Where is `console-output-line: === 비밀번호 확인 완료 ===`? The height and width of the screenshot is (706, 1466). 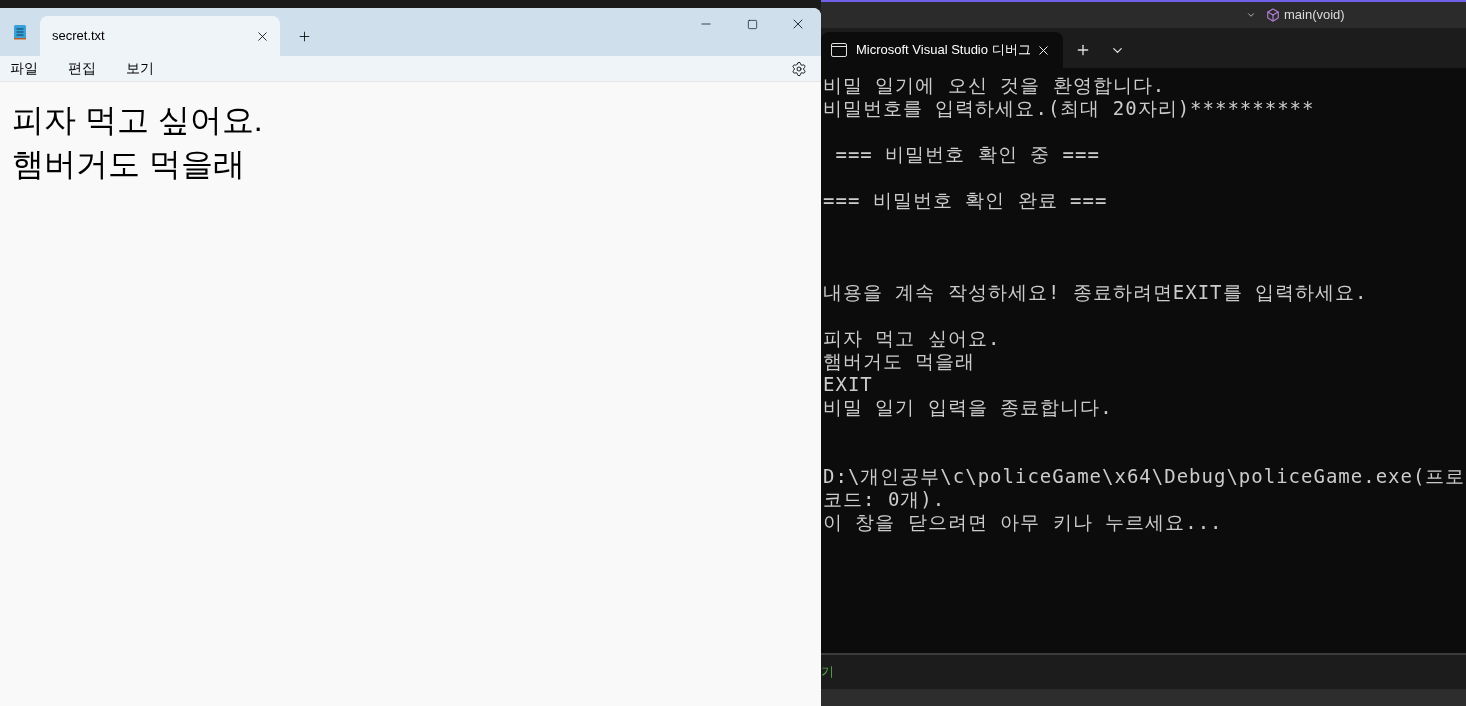 console-output-line: === 비밀번호 확인 완료 === is located at coordinates (965, 200).